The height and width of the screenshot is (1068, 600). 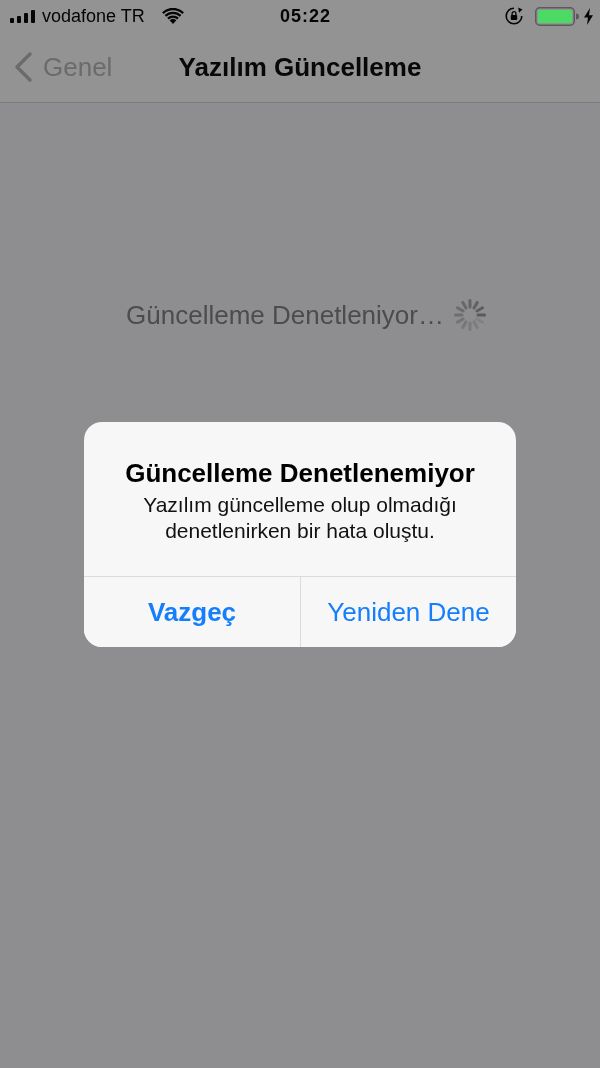 I want to click on loading-spinner-icon, so click(x=469, y=315).